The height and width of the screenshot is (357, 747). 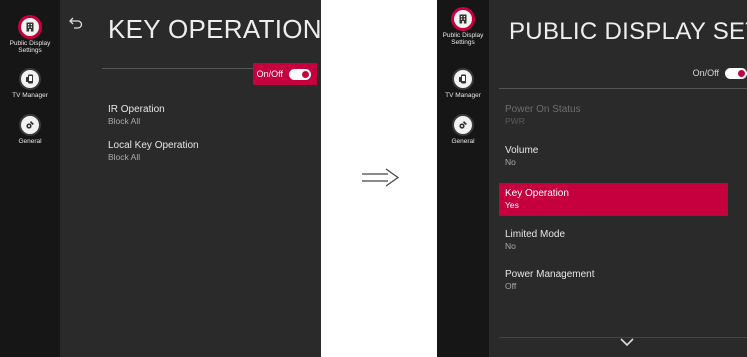 What do you see at coordinates (550, 274) in the screenshot?
I see `item-title: Power Management` at bounding box center [550, 274].